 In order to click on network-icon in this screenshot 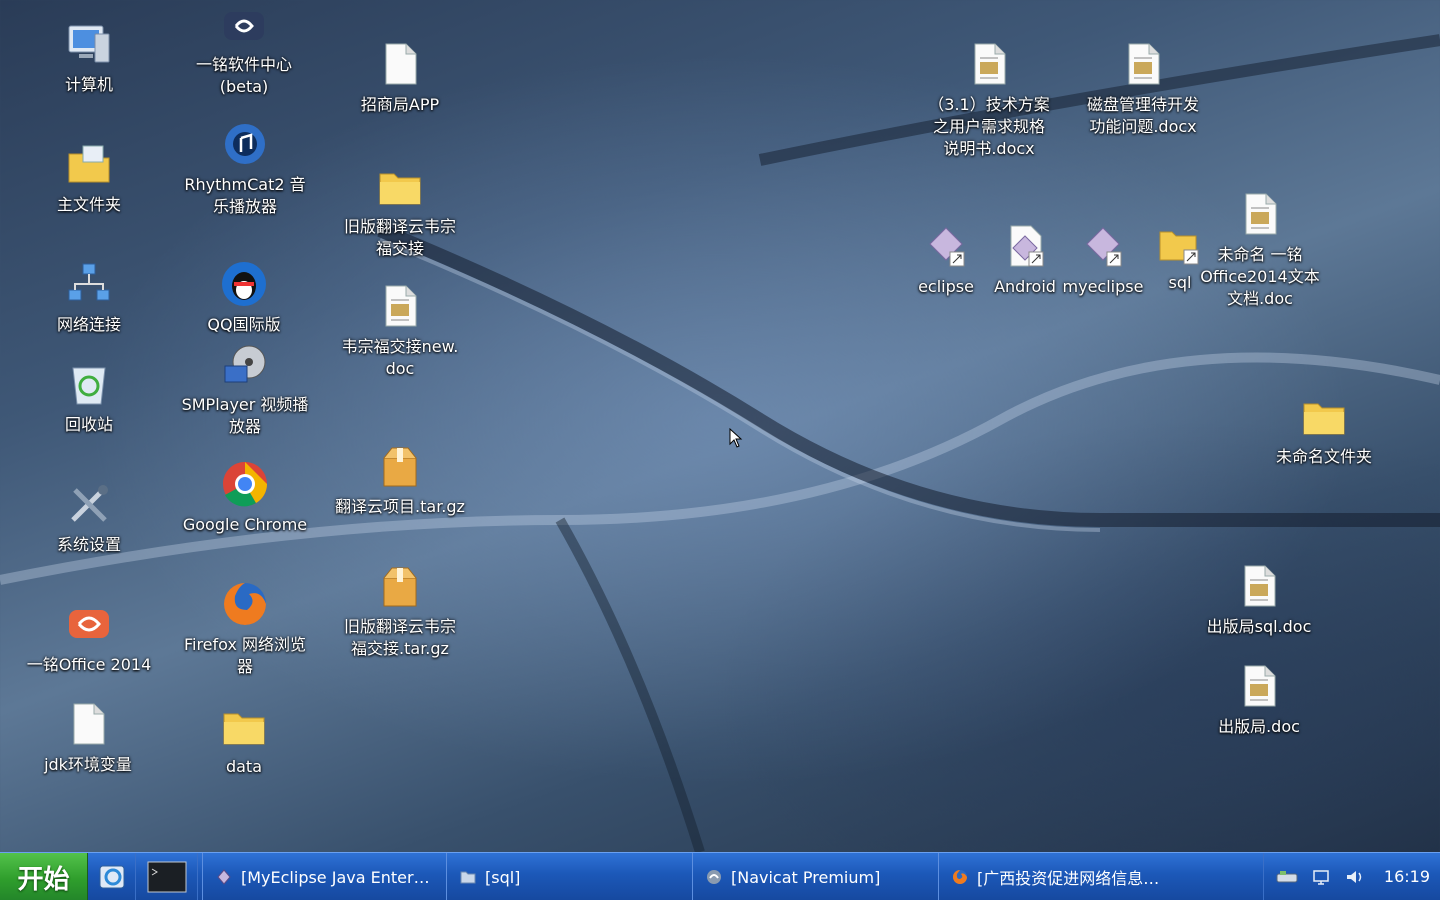, I will do `click(89, 284)`.